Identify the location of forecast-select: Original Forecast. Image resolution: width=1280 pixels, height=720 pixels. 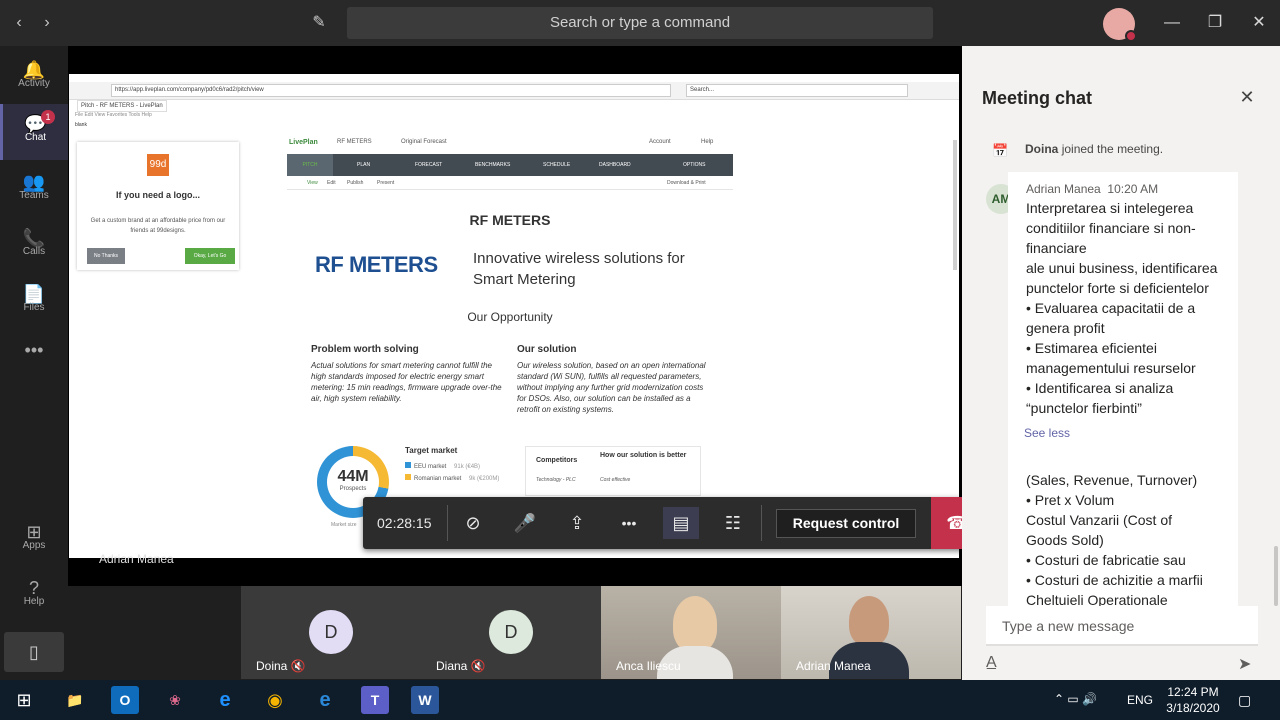
(424, 142).